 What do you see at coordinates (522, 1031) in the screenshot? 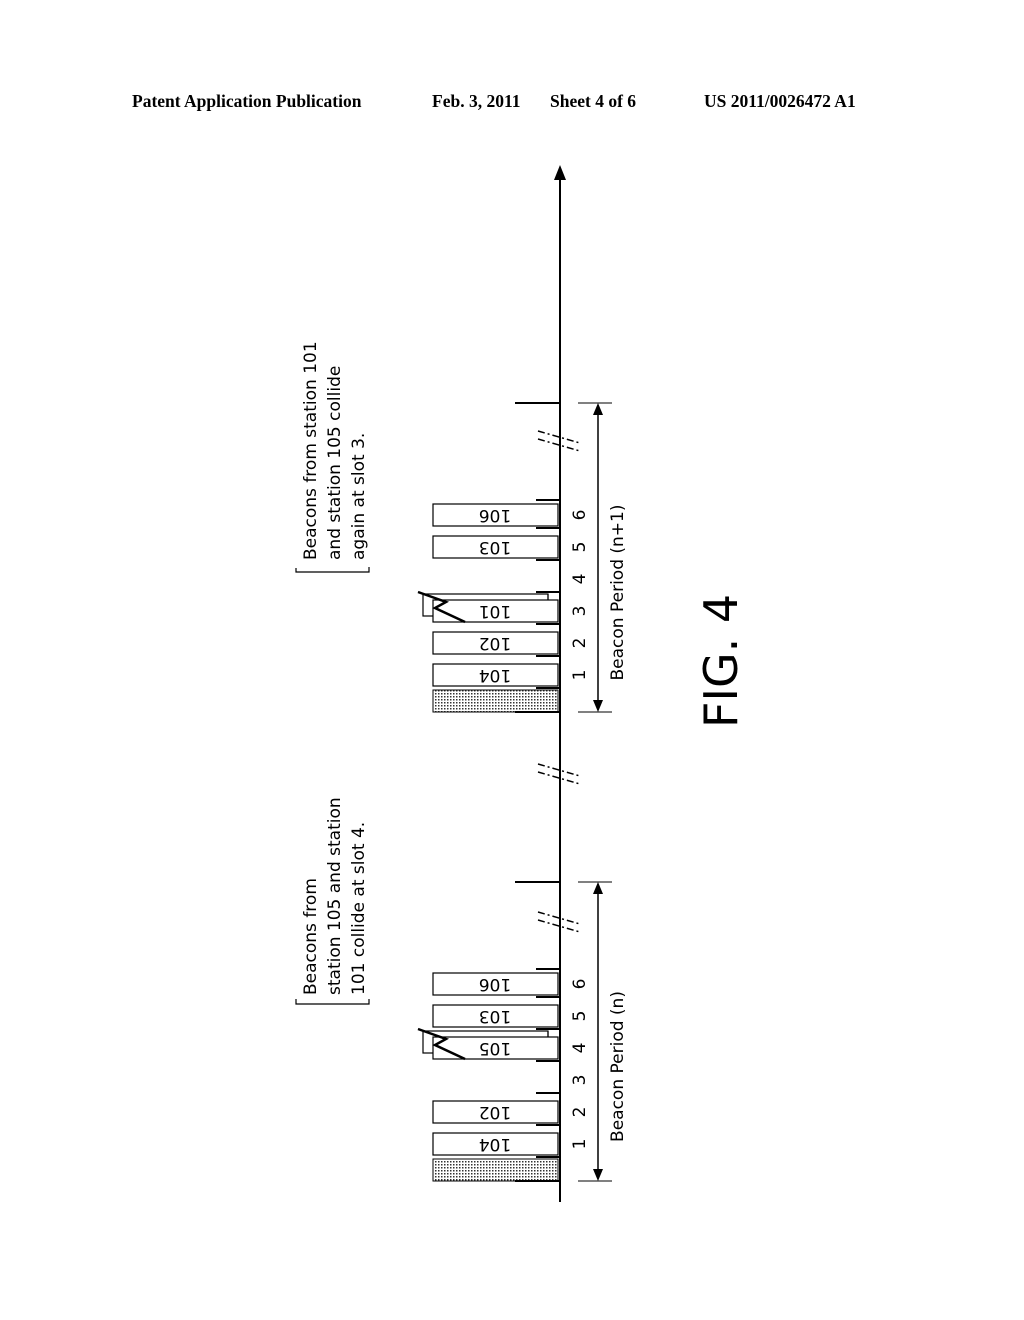
I see `beacon-period-1: 104 1 102 2 3 105 4 103 5 106 6 Beacon Period (n)` at bounding box center [522, 1031].